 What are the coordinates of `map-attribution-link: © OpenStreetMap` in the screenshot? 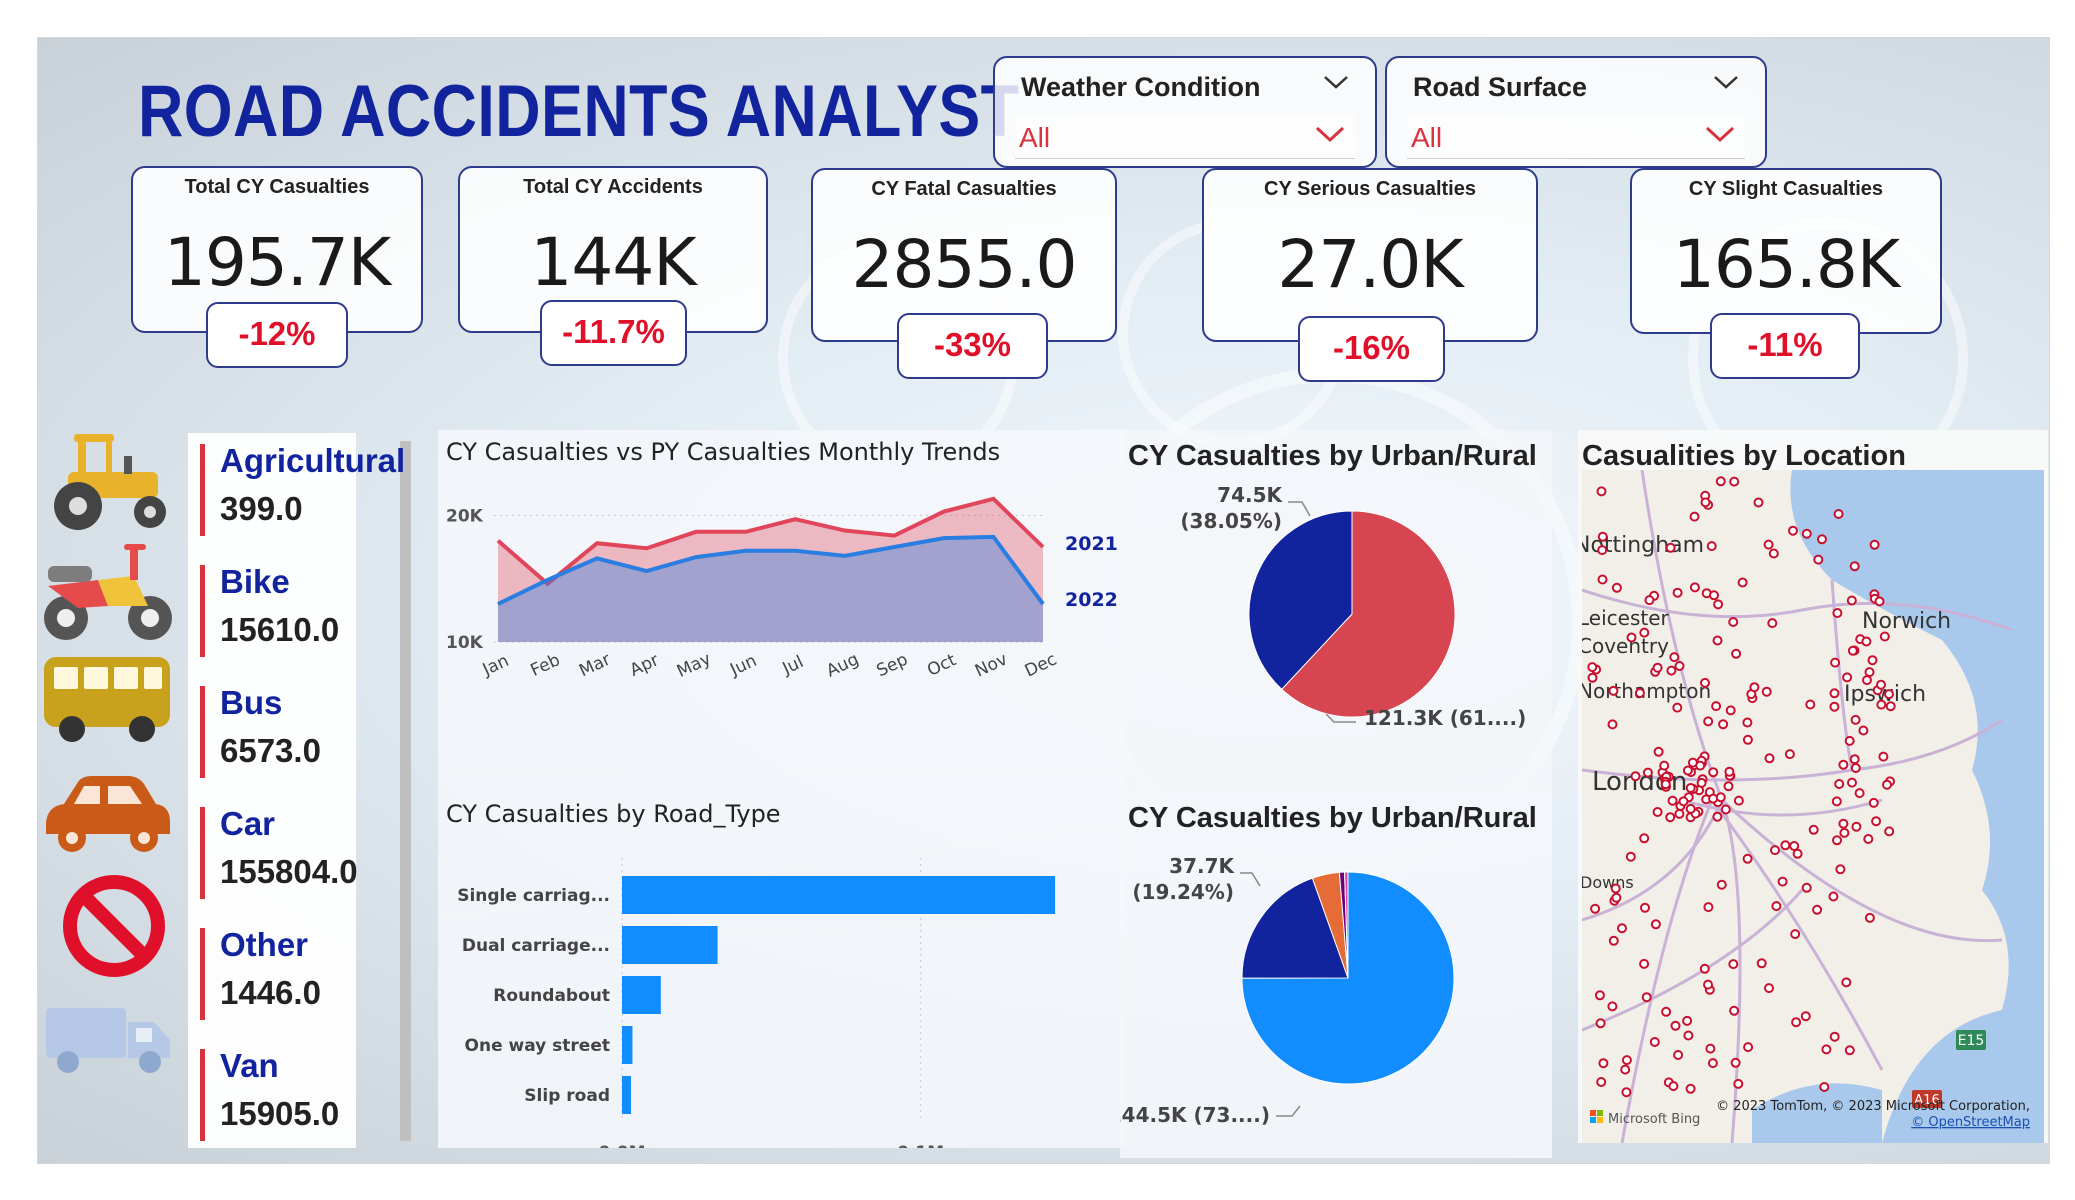 It's located at (1970, 1122).